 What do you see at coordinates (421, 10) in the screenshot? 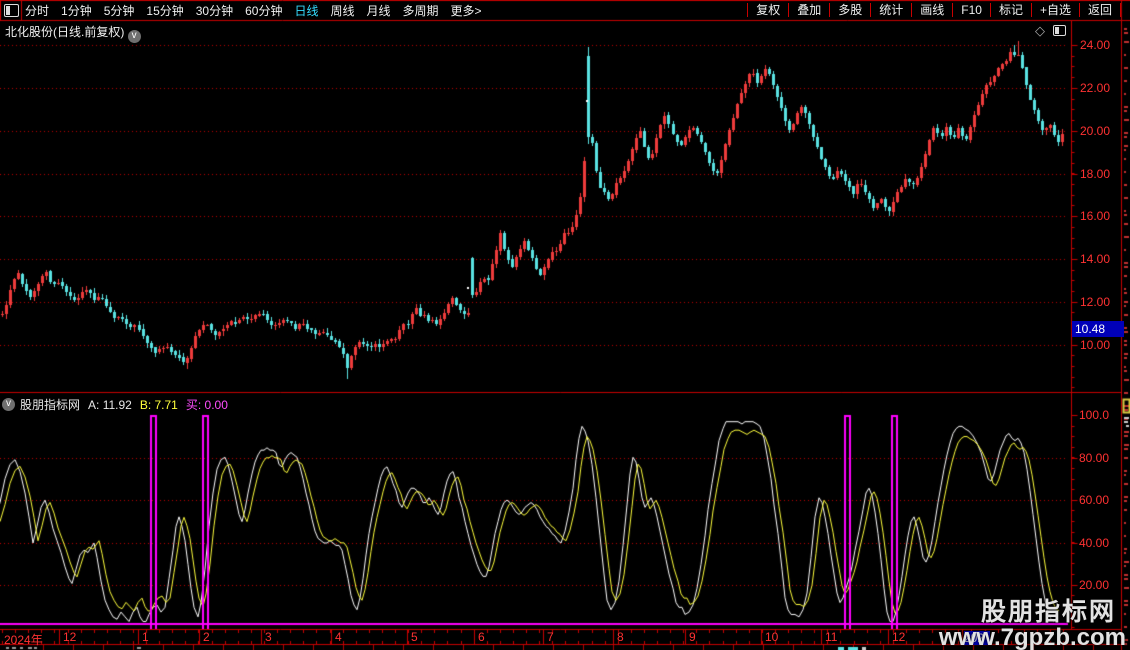
I see `tab-多周期: 多周期` at bounding box center [421, 10].